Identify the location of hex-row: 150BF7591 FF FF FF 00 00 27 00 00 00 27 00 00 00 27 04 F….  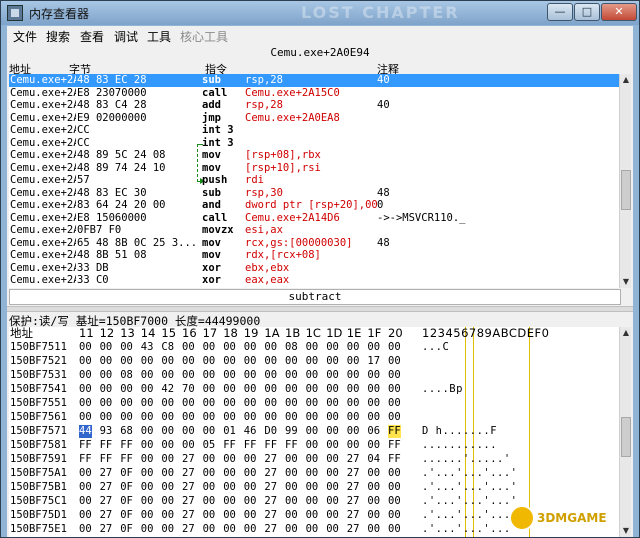
(315, 459).